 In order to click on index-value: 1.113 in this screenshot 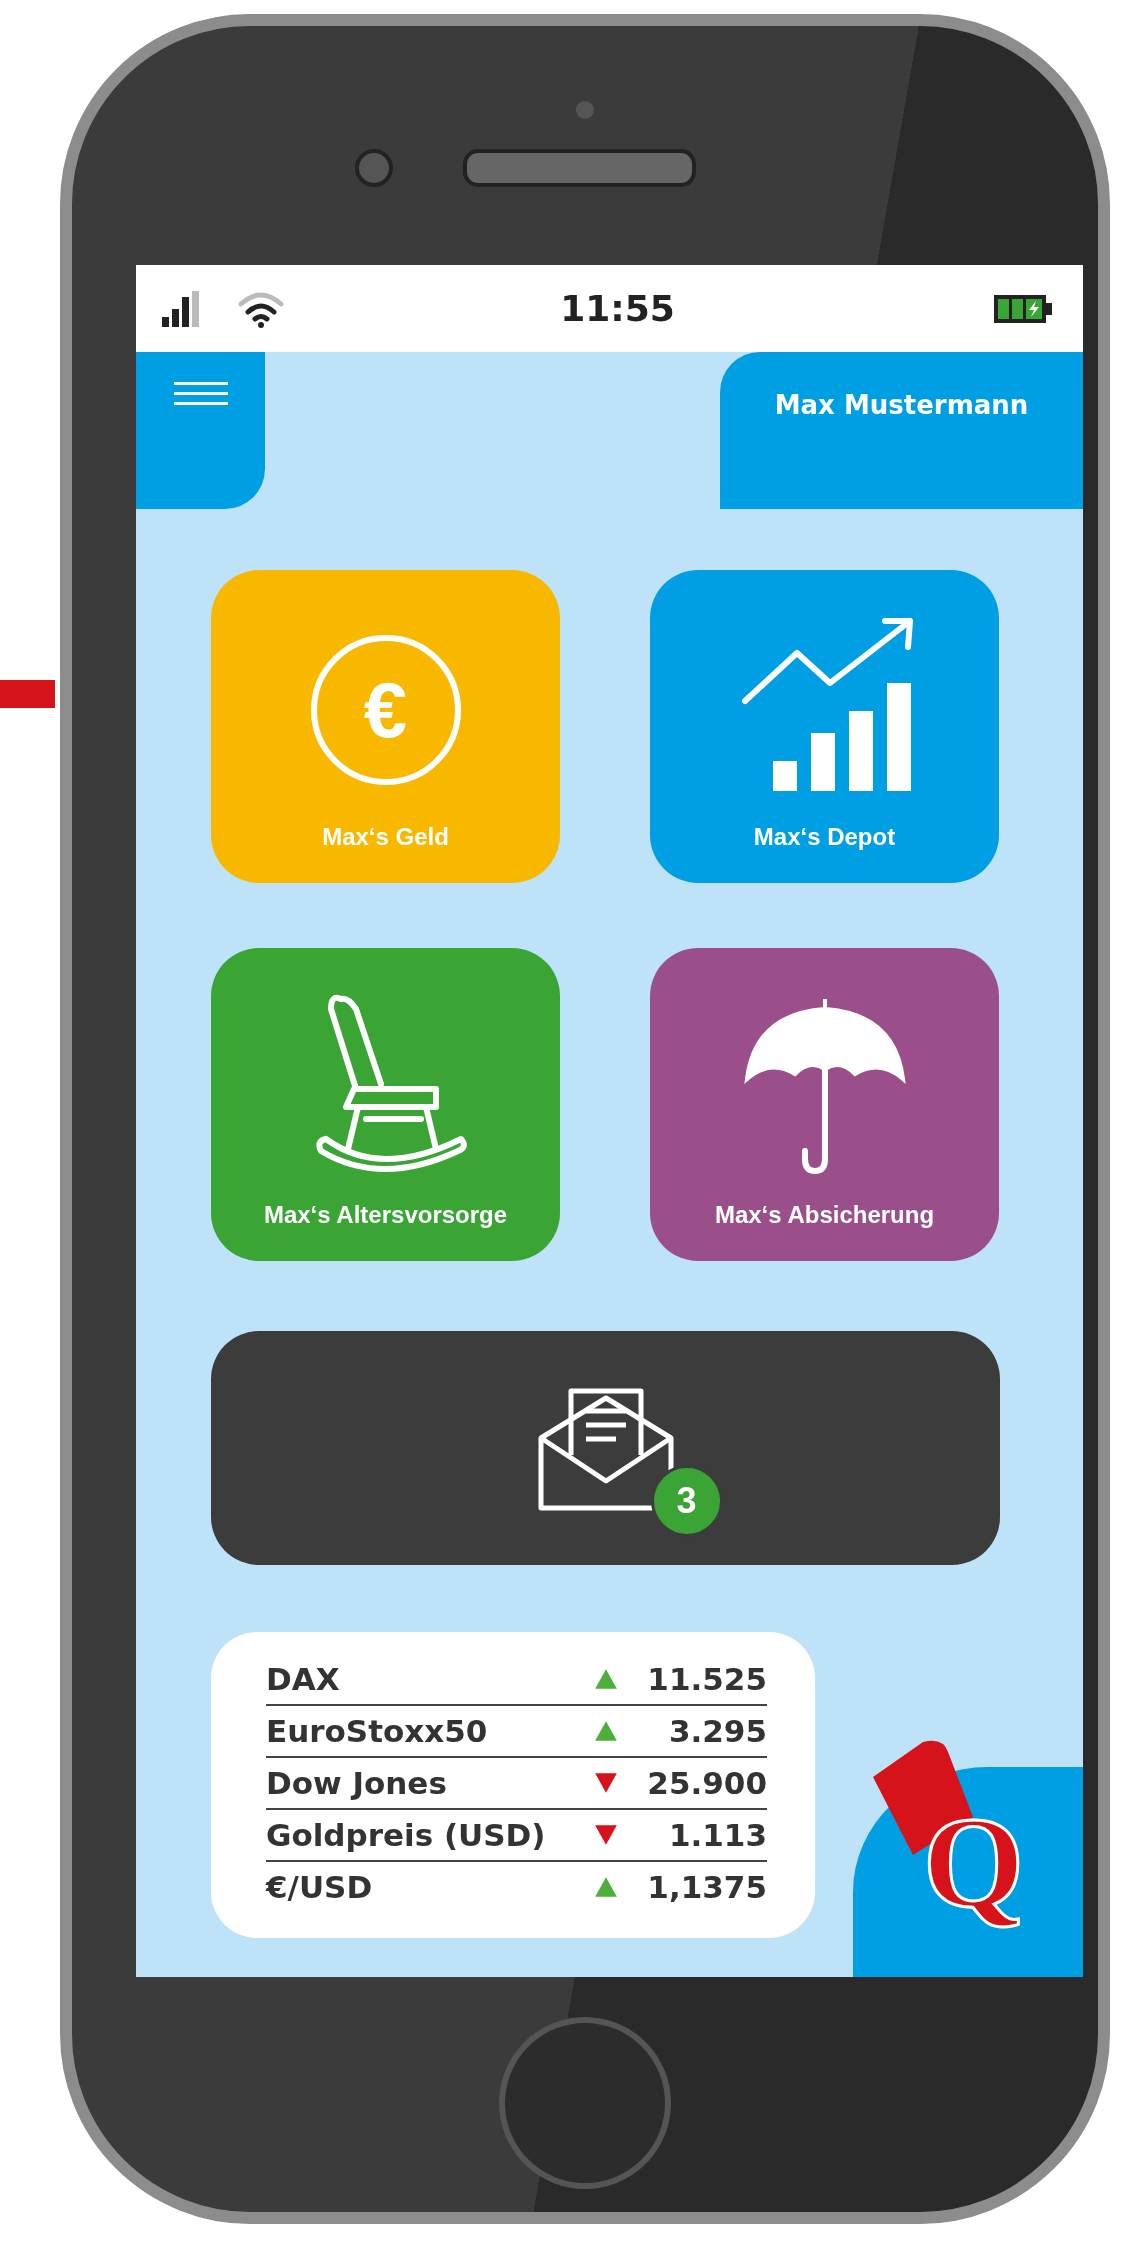, I will do `click(717, 1835)`.